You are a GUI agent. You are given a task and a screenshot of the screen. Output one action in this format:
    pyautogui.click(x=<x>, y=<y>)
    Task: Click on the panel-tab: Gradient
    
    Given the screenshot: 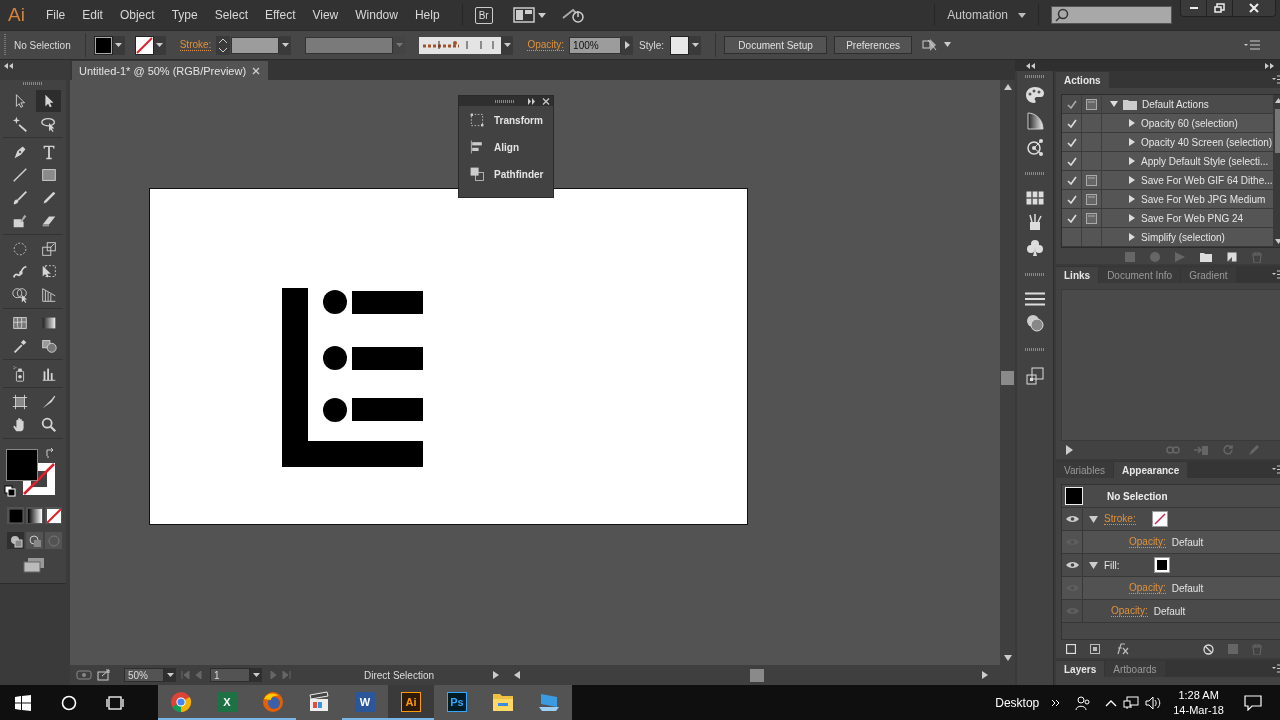 What is the action you would take?
    pyautogui.click(x=1208, y=275)
    